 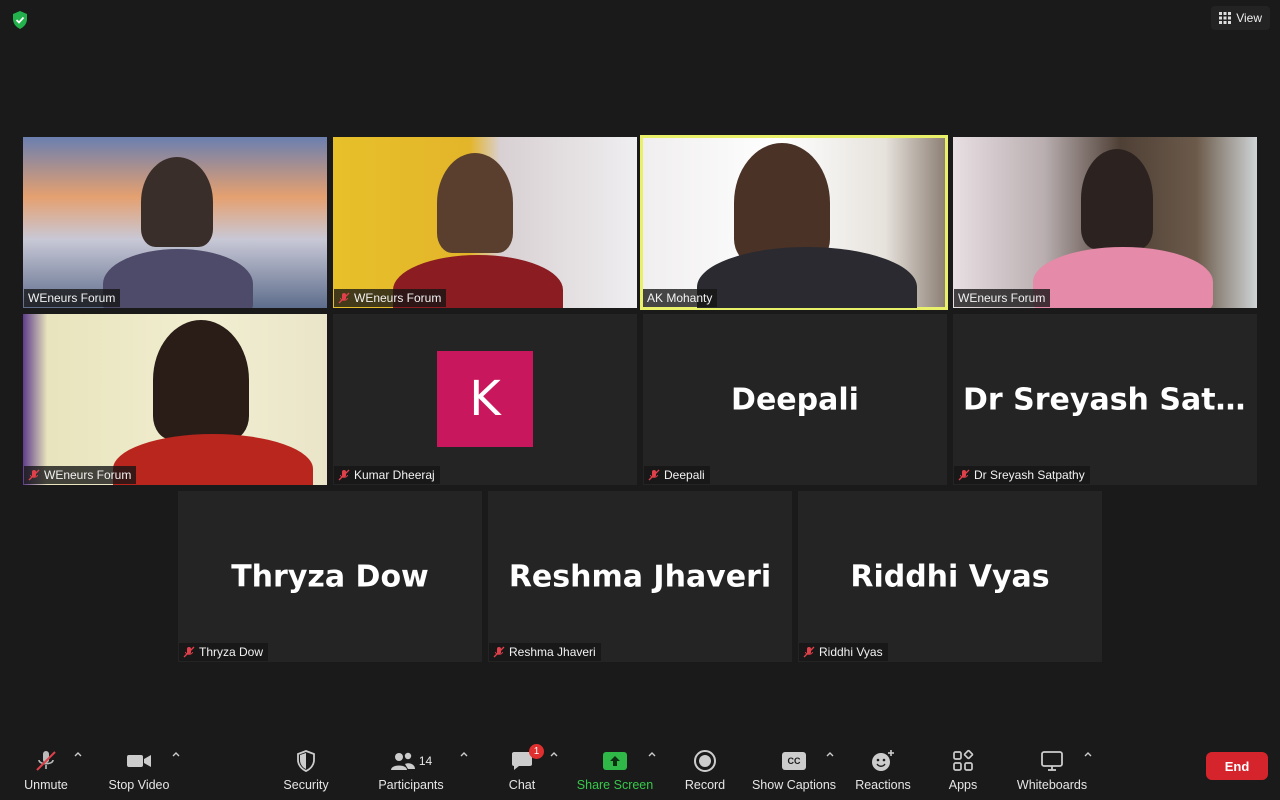 I want to click on share-screen-button: Share Screen, so click(x=615, y=769).